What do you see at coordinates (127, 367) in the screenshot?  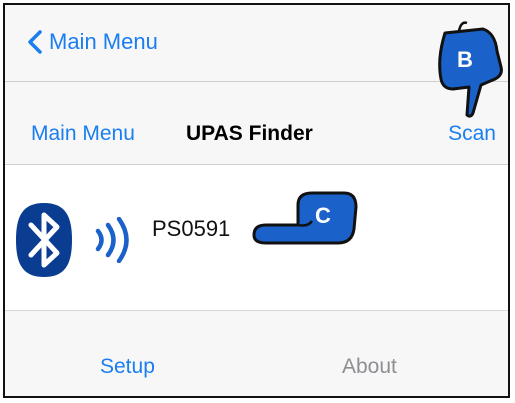 I see `tab-setup: Setup` at bounding box center [127, 367].